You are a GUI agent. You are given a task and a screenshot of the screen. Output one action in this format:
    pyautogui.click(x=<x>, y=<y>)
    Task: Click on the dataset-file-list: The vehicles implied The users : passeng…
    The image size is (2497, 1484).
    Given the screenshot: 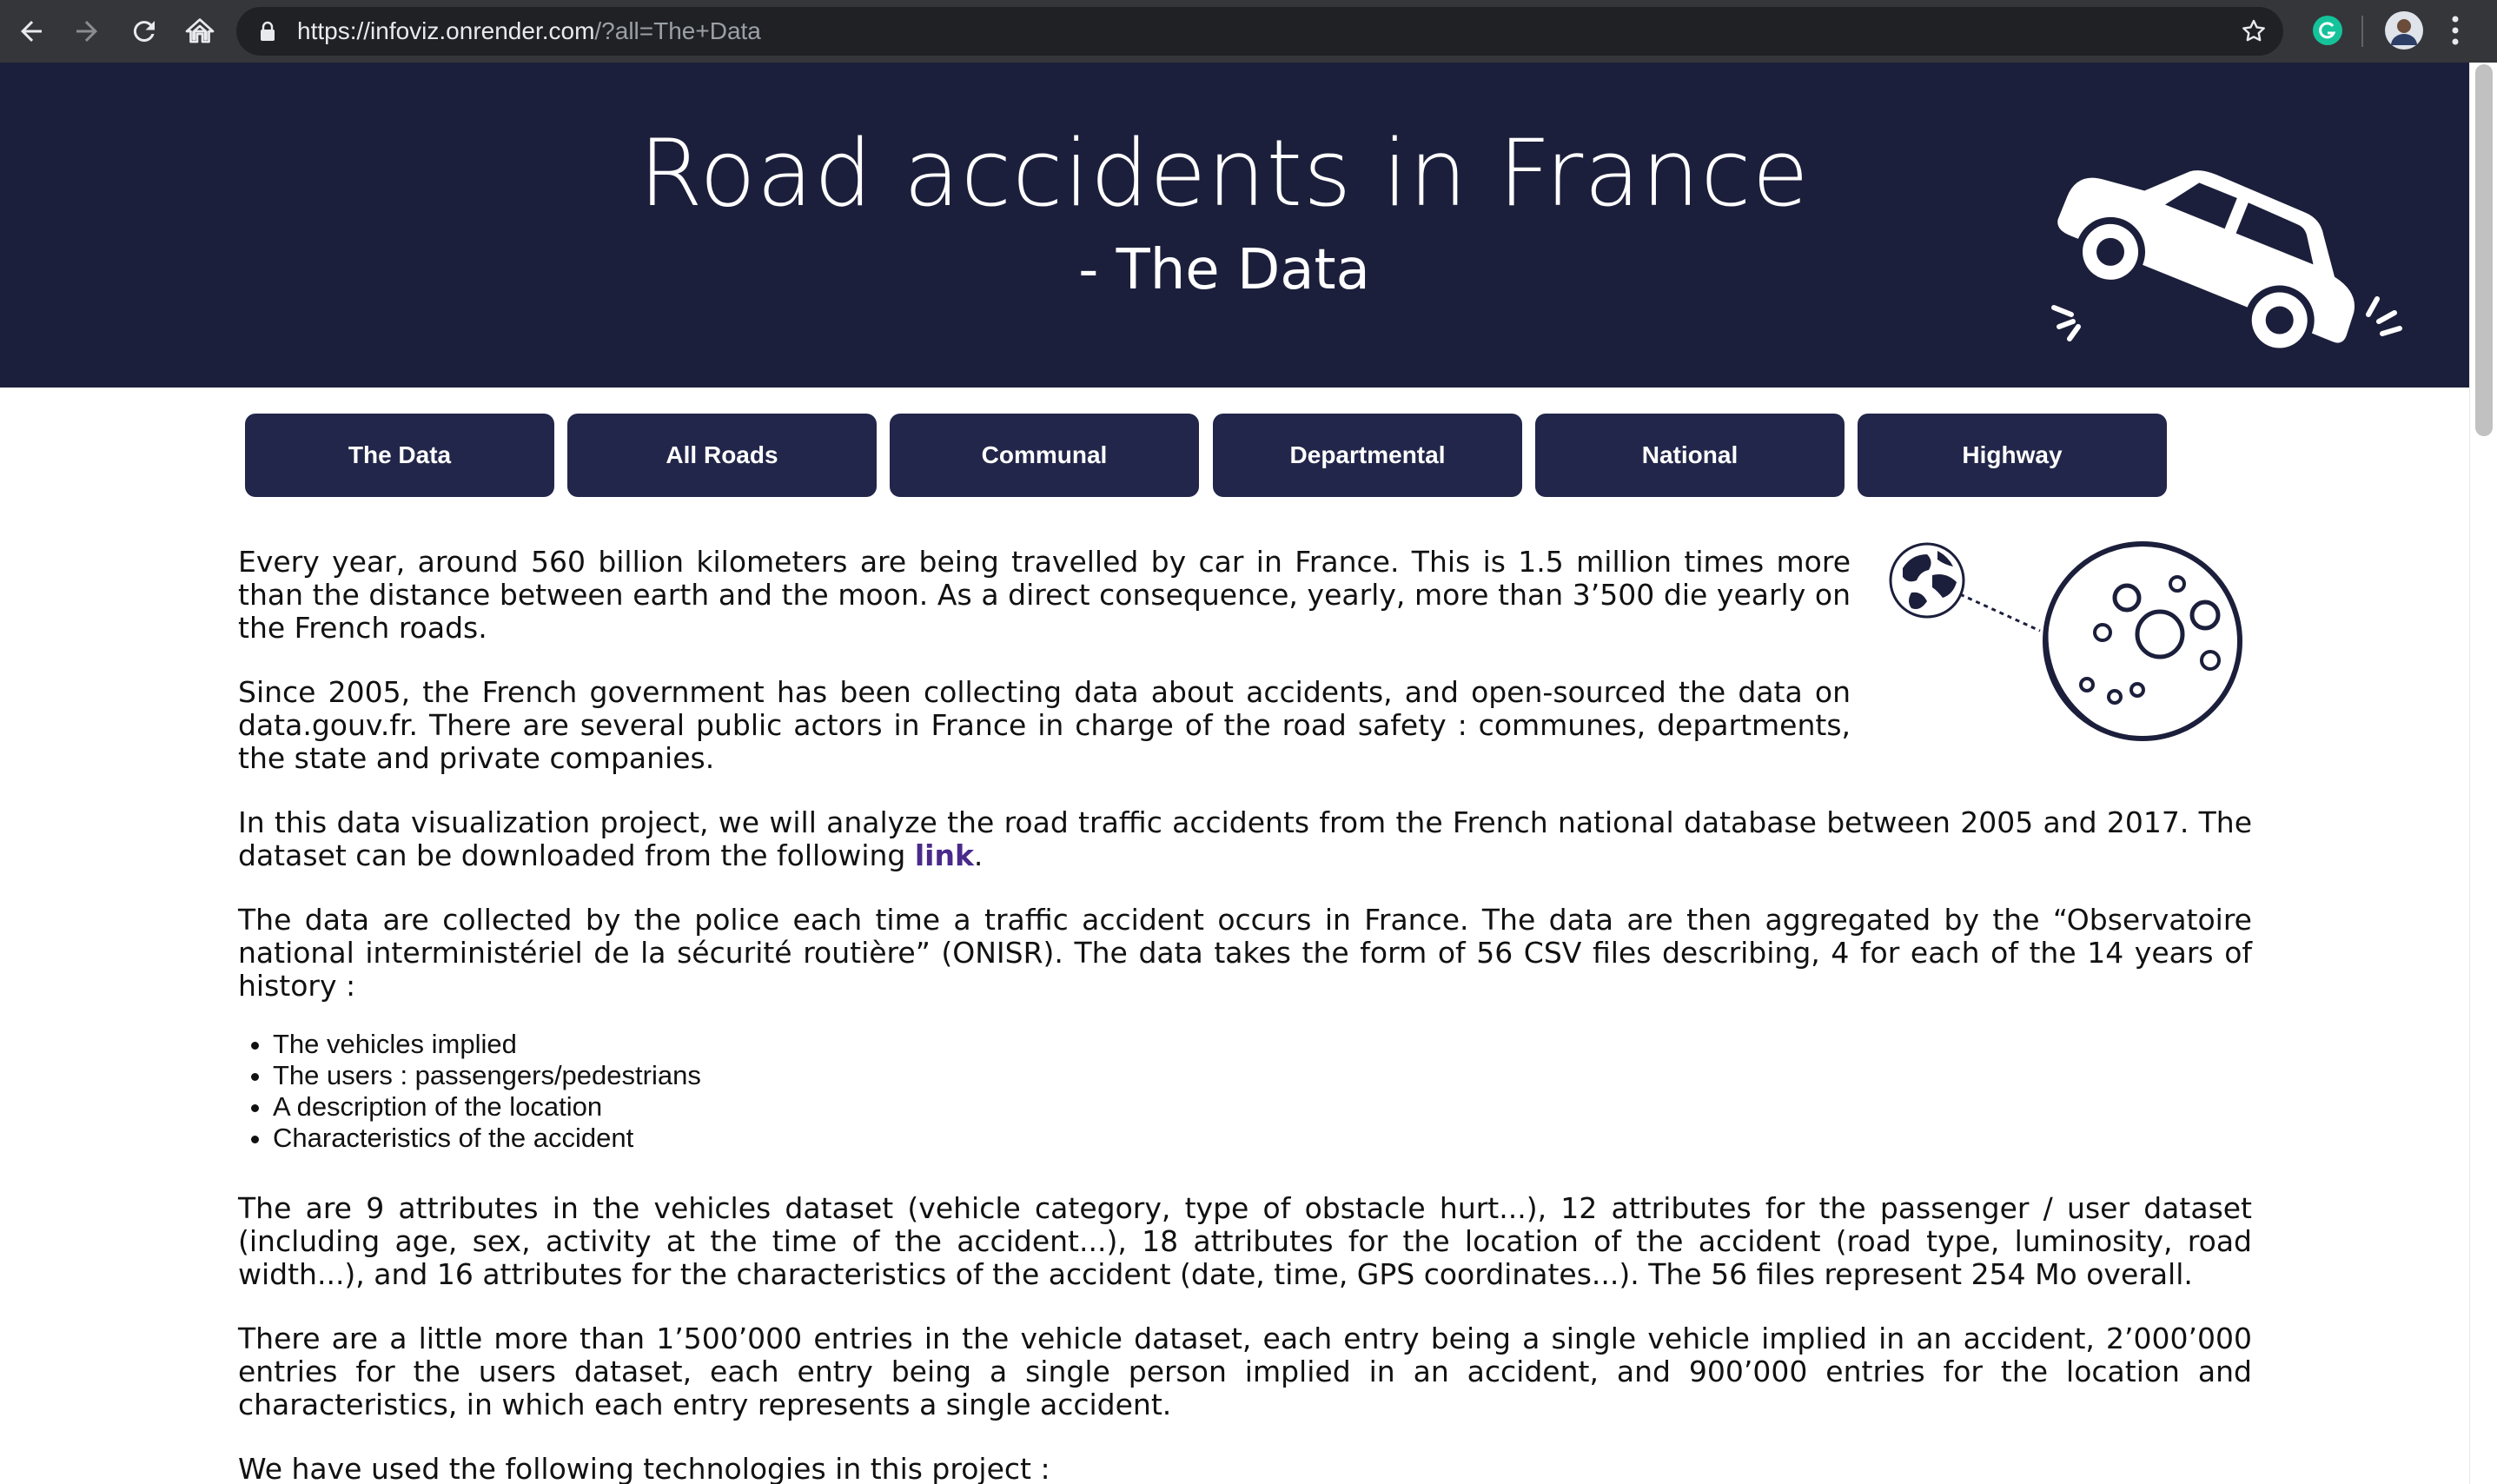 What is the action you would take?
    pyautogui.click(x=1262, y=1091)
    